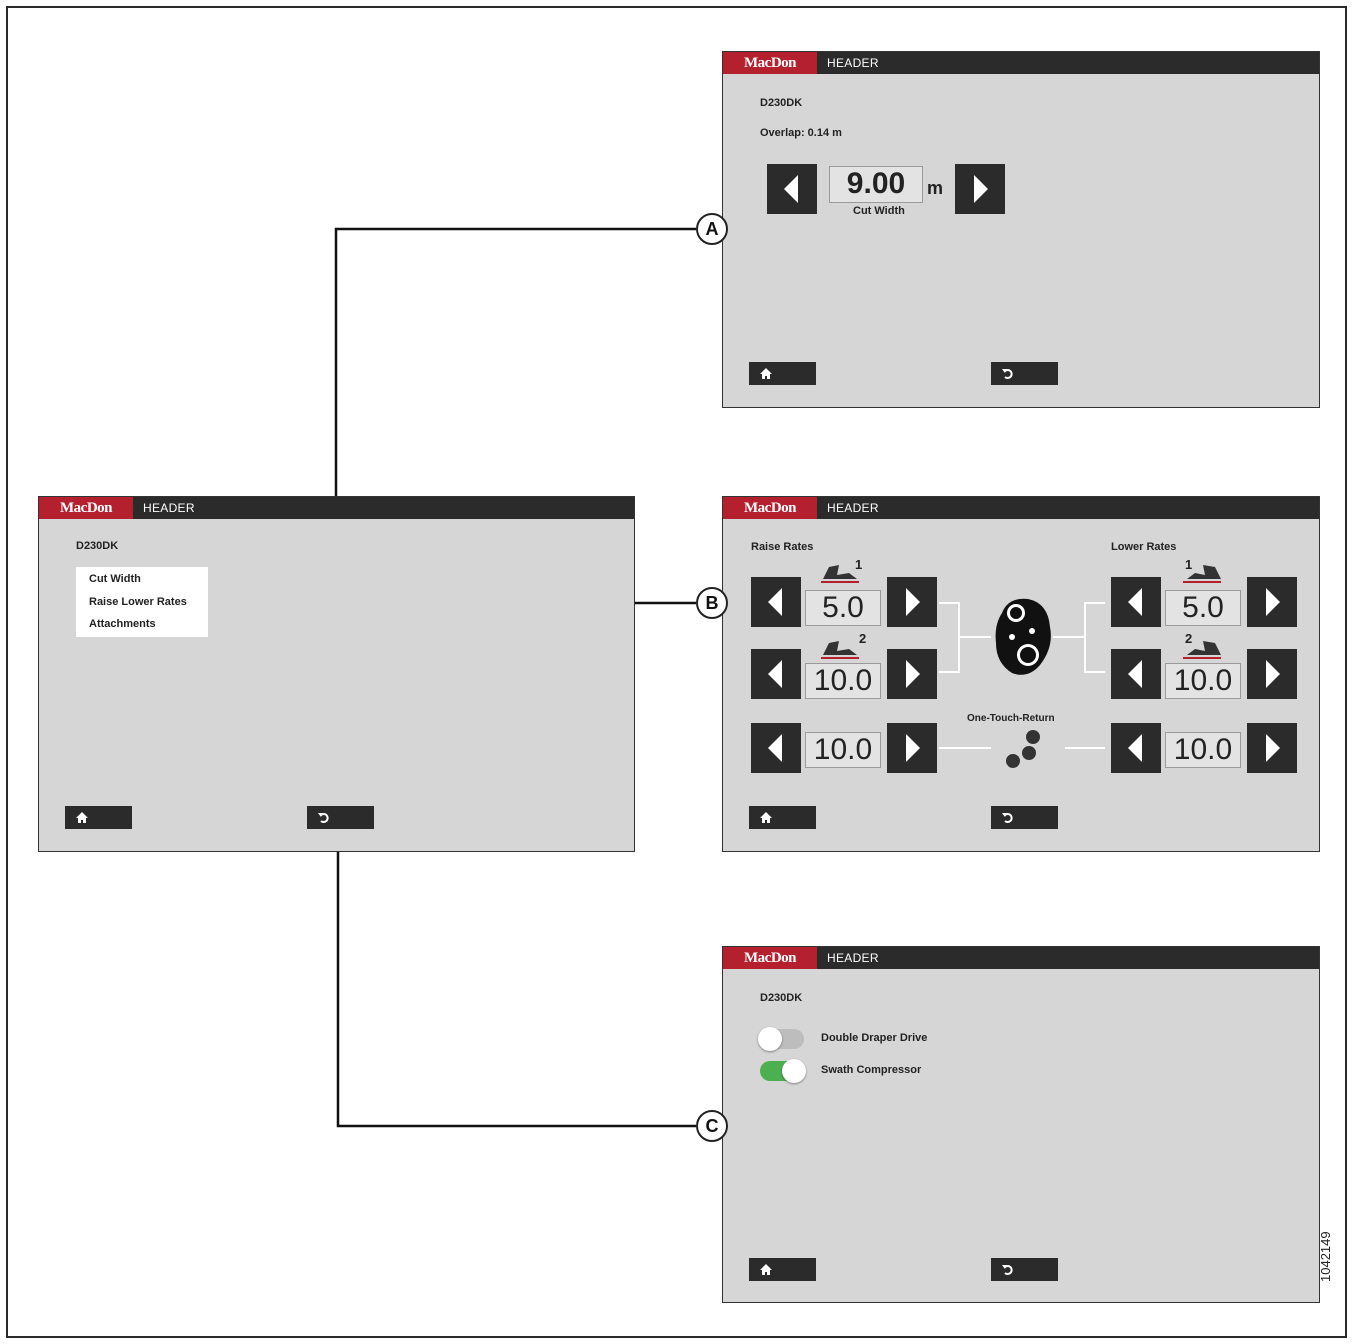 The image size is (1356, 1344). What do you see at coordinates (879, 211) in the screenshot?
I see `cut-width-label: Cut Width` at bounding box center [879, 211].